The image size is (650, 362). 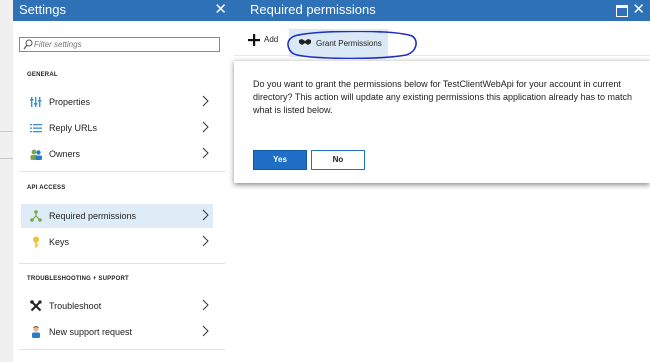 I want to click on properties-icon, so click(x=36, y=102).